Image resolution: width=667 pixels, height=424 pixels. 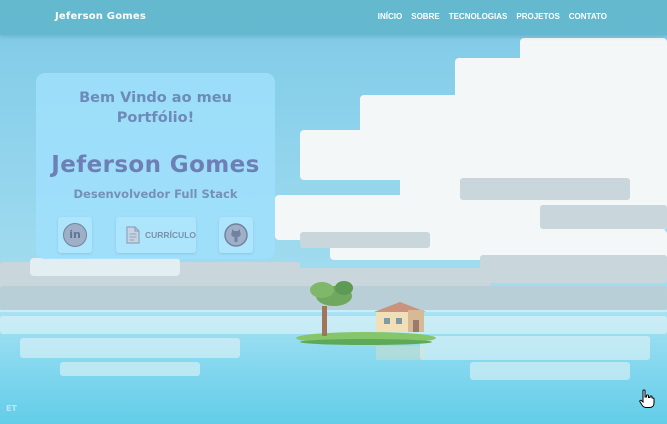 I want to click on person-name: Jeferson Gomes, so click(x=155, y=165).